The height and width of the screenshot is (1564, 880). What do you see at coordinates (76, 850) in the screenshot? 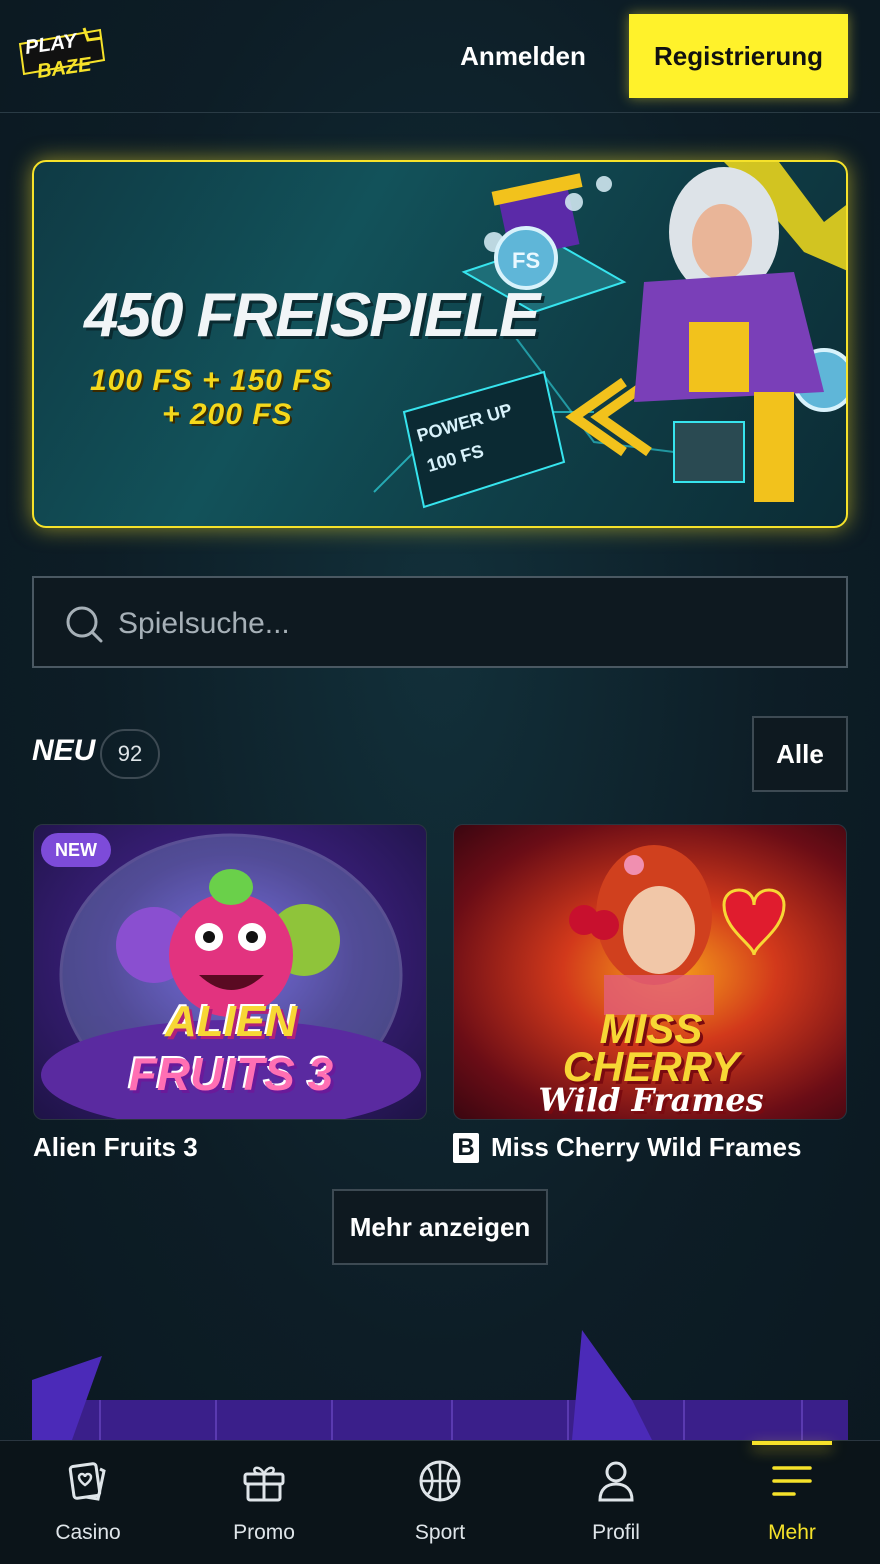
I see `new-badge: NEW` at bounding box center [76, 850].